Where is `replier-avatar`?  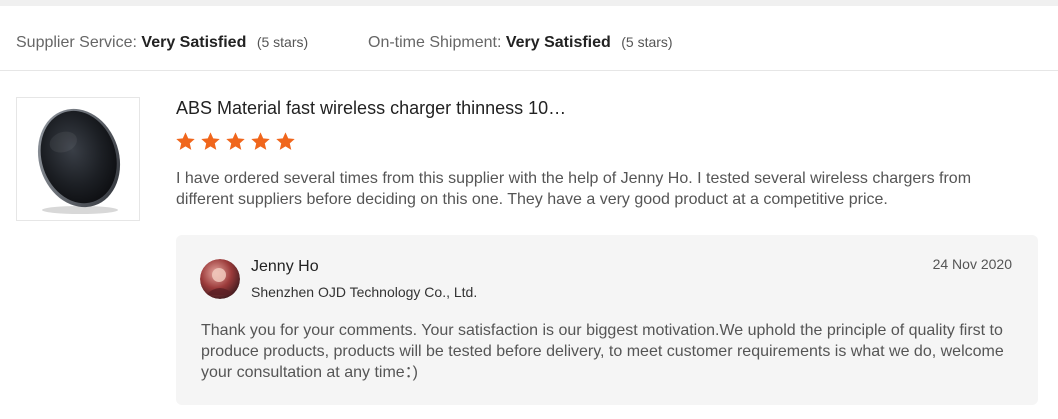 replier-avatar is located at coordinates (220, 279).